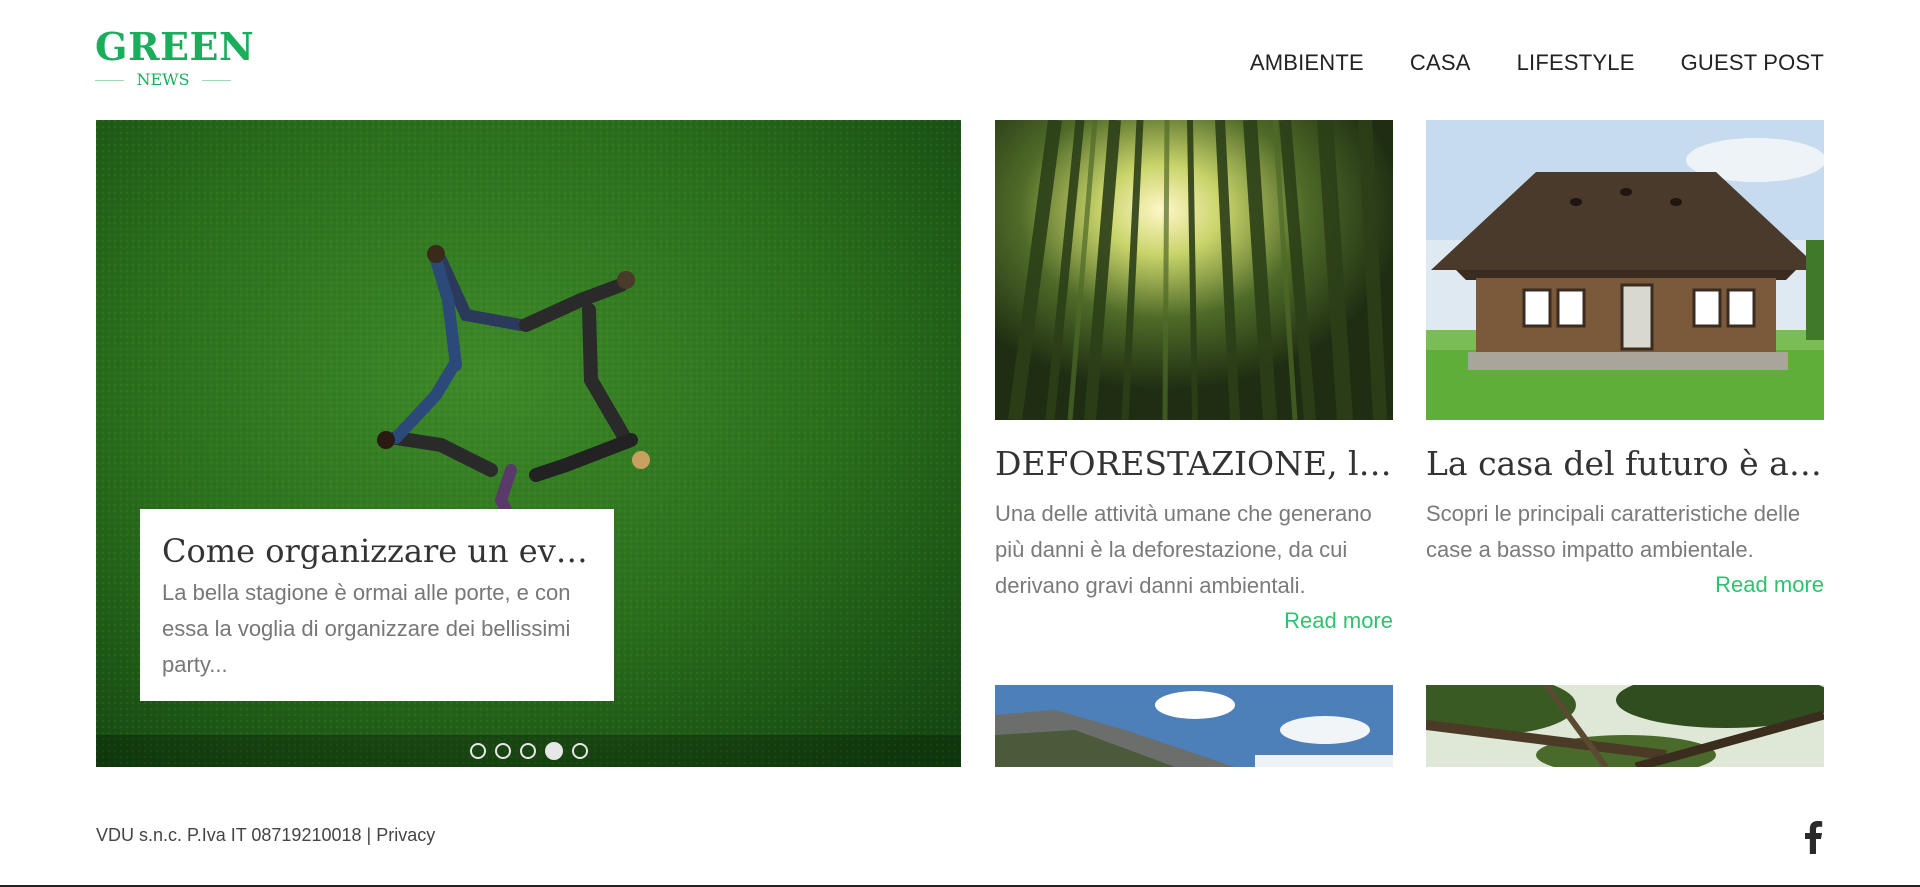  What do you see at coordinates (1307, 63) in the screenshot?
I see `nav-item-ambiente: AMBIENTE` at bounding box center [1307, 63].